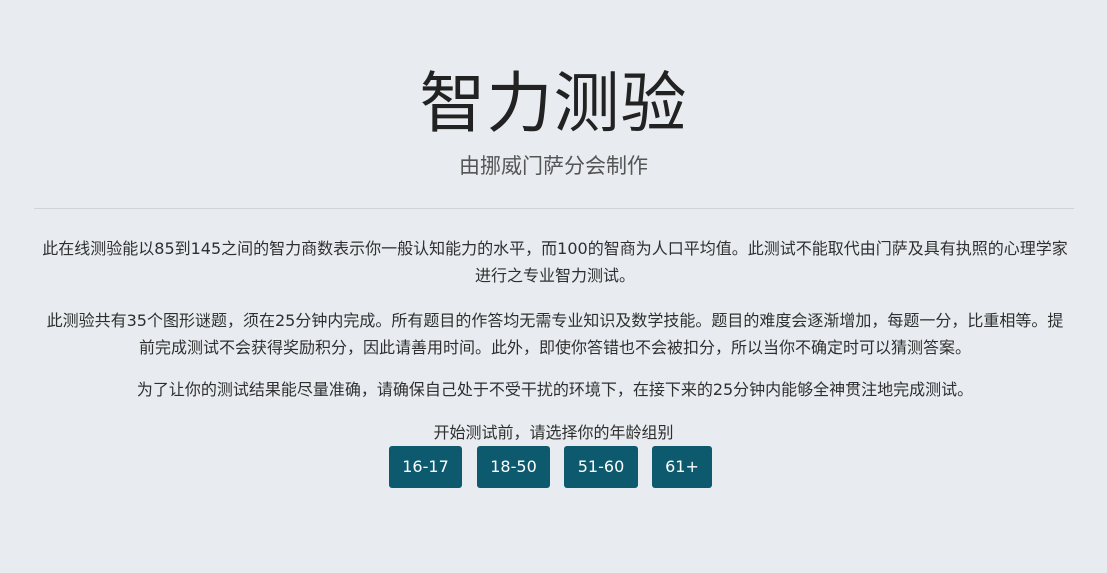 The height and width of the screenshot is (573, 1107). Describe the element at coordinates (553, 103) in the screenshot. I see `page-title: 智力测验` at that location.